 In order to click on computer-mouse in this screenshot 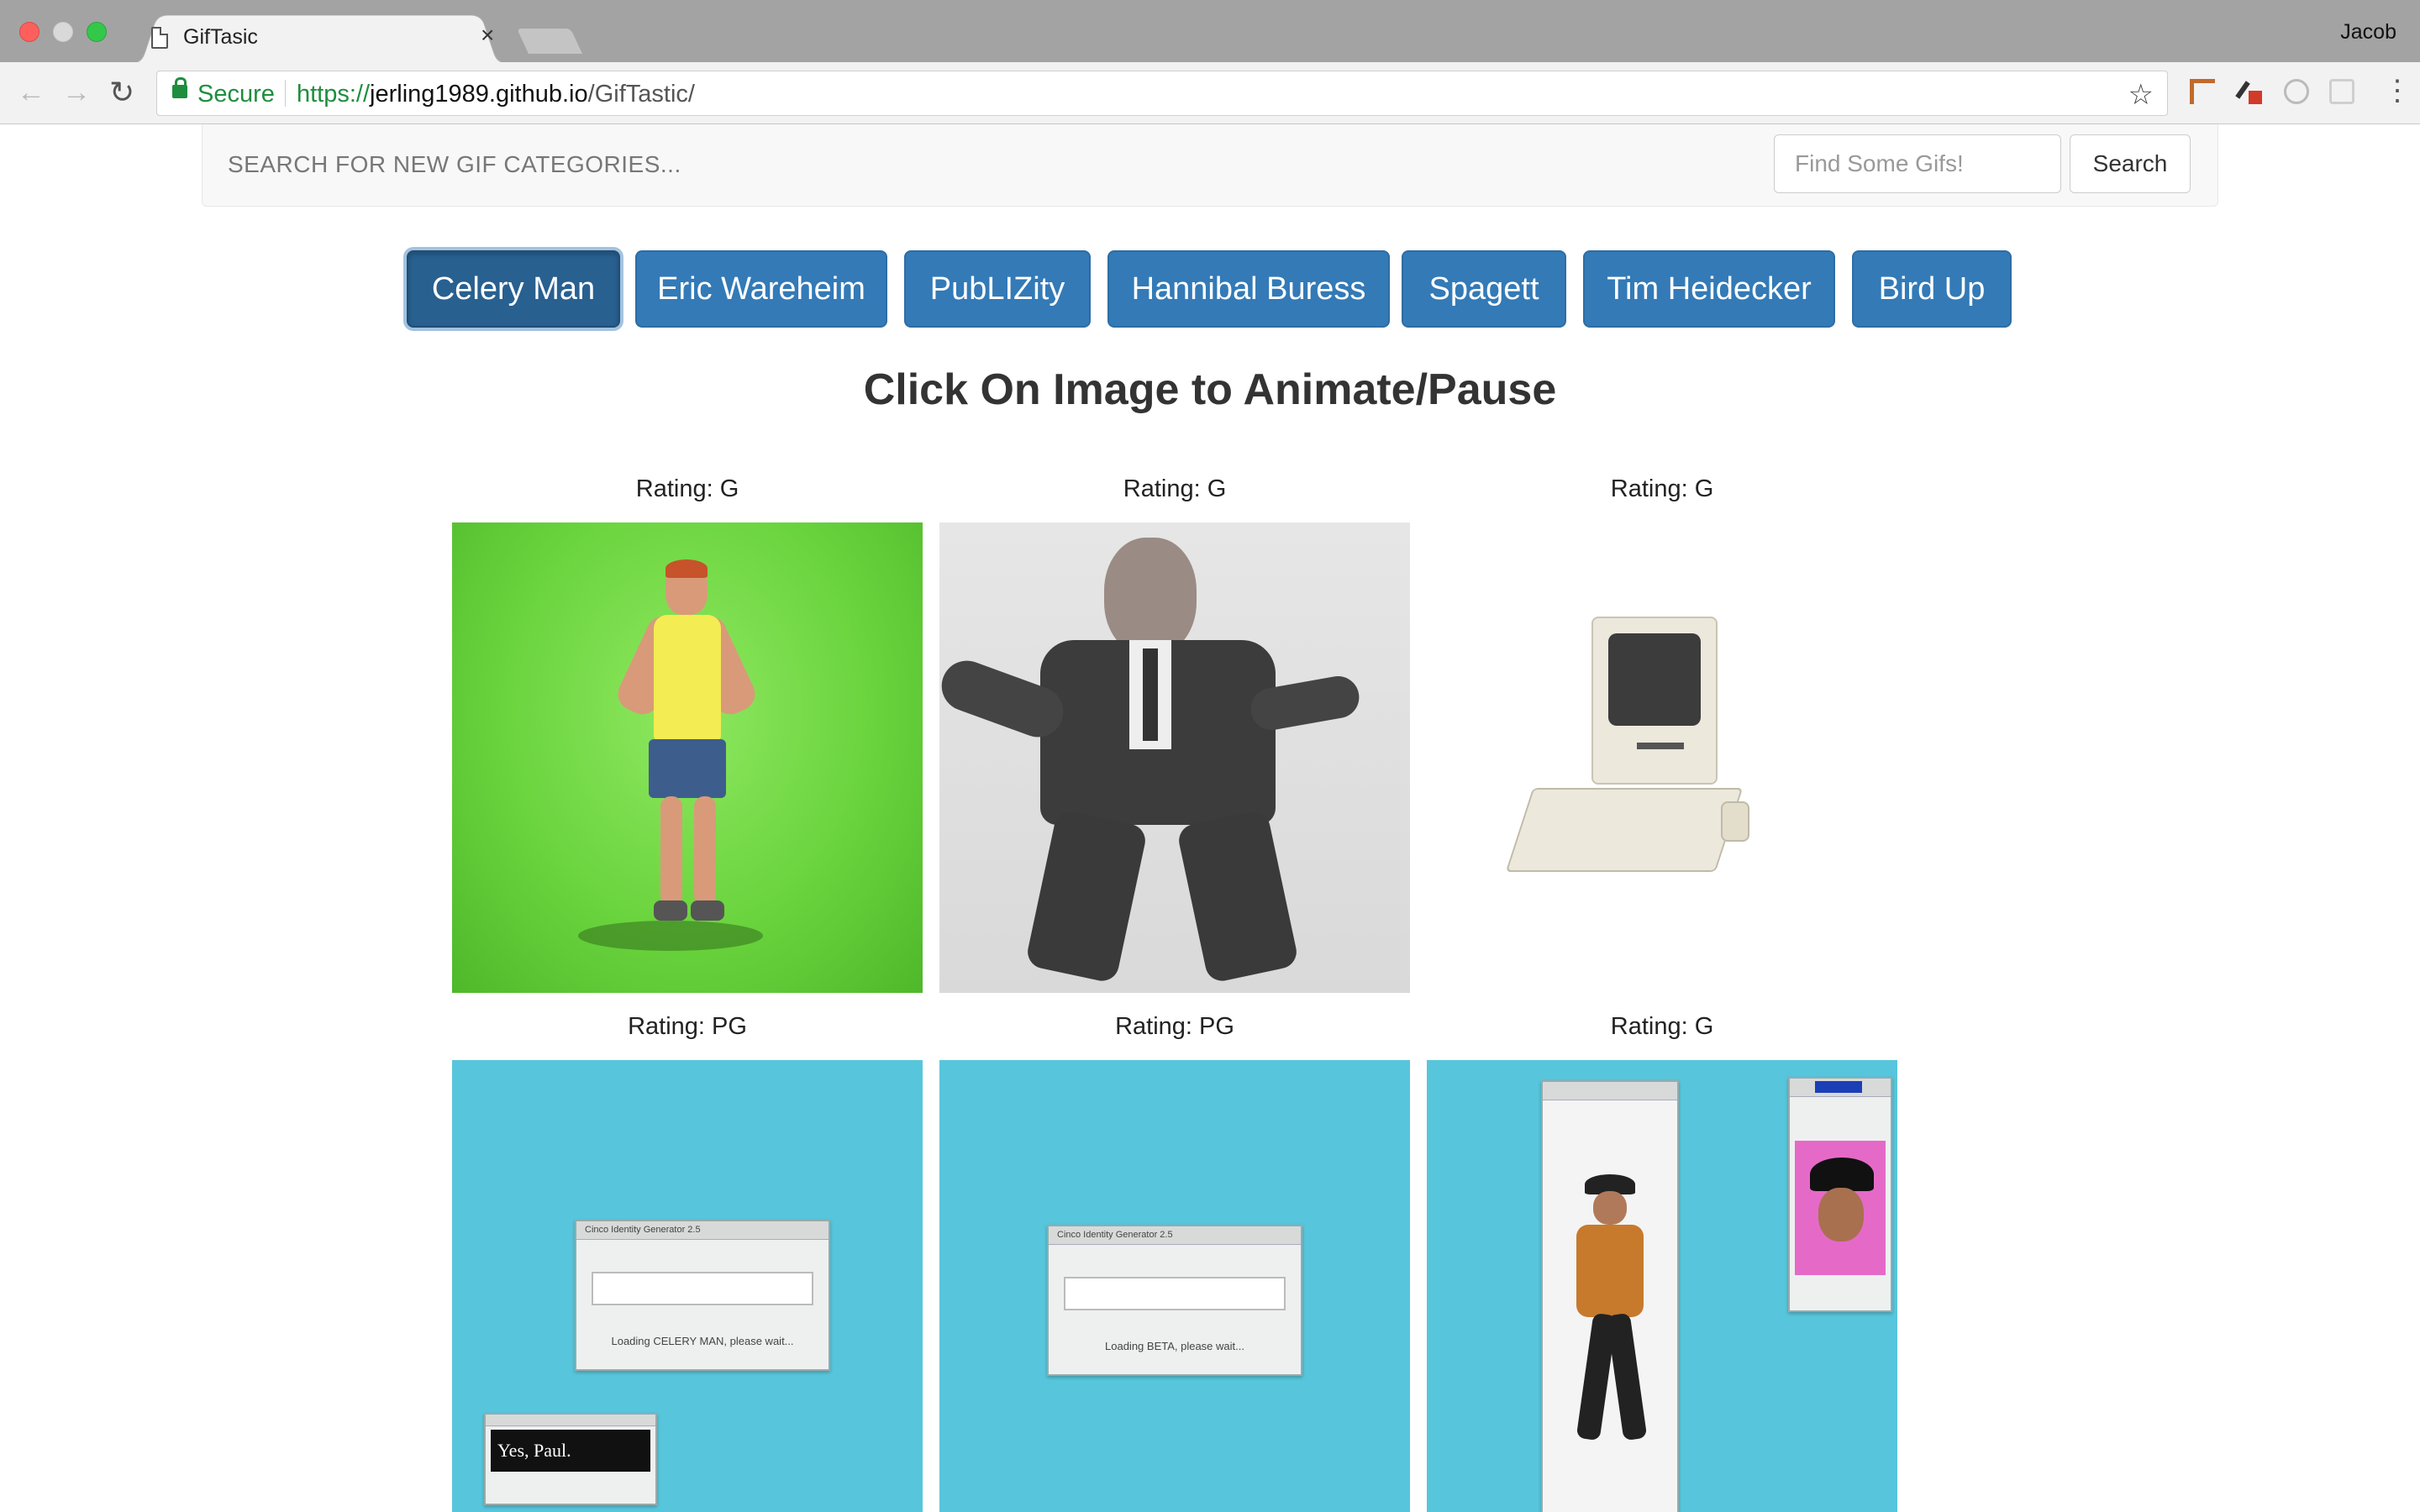, I will do `click(1735, 821)`.